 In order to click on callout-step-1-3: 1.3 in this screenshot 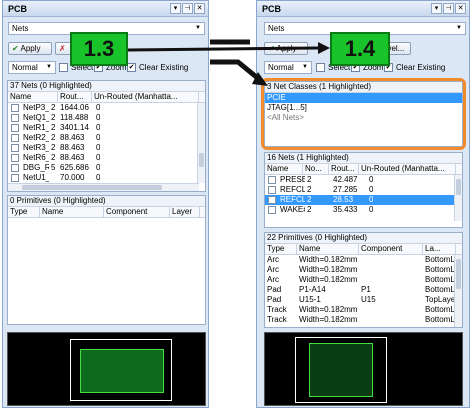, I will do `click(99, 49)`.